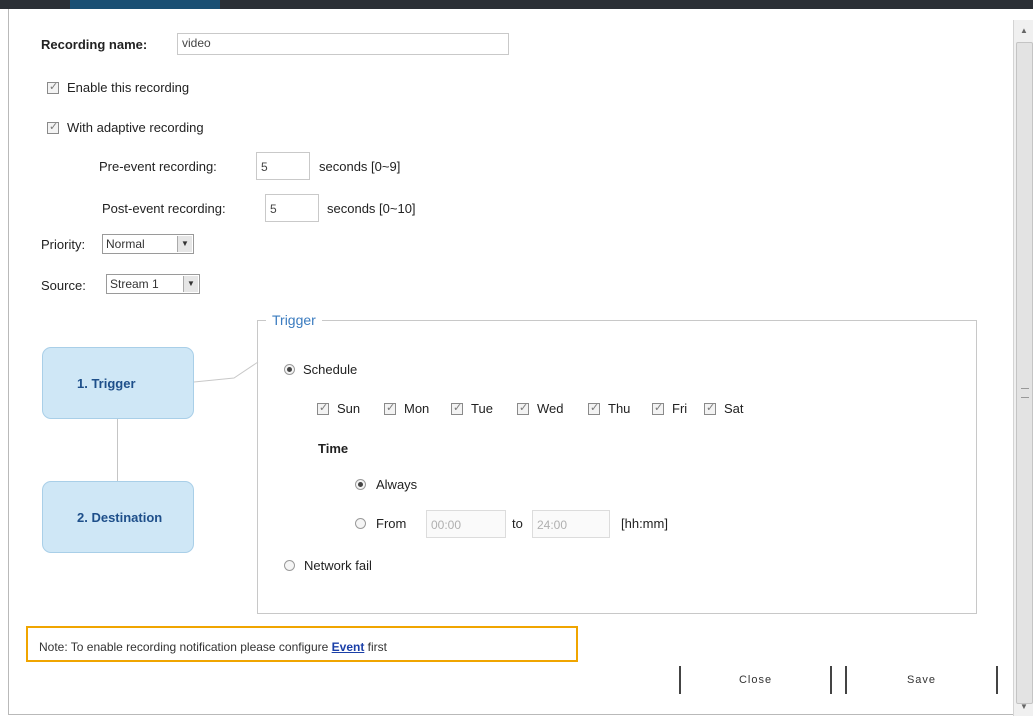 The image size is (1033, 716). I want to click on network-fail-radio, so click(289, 565).